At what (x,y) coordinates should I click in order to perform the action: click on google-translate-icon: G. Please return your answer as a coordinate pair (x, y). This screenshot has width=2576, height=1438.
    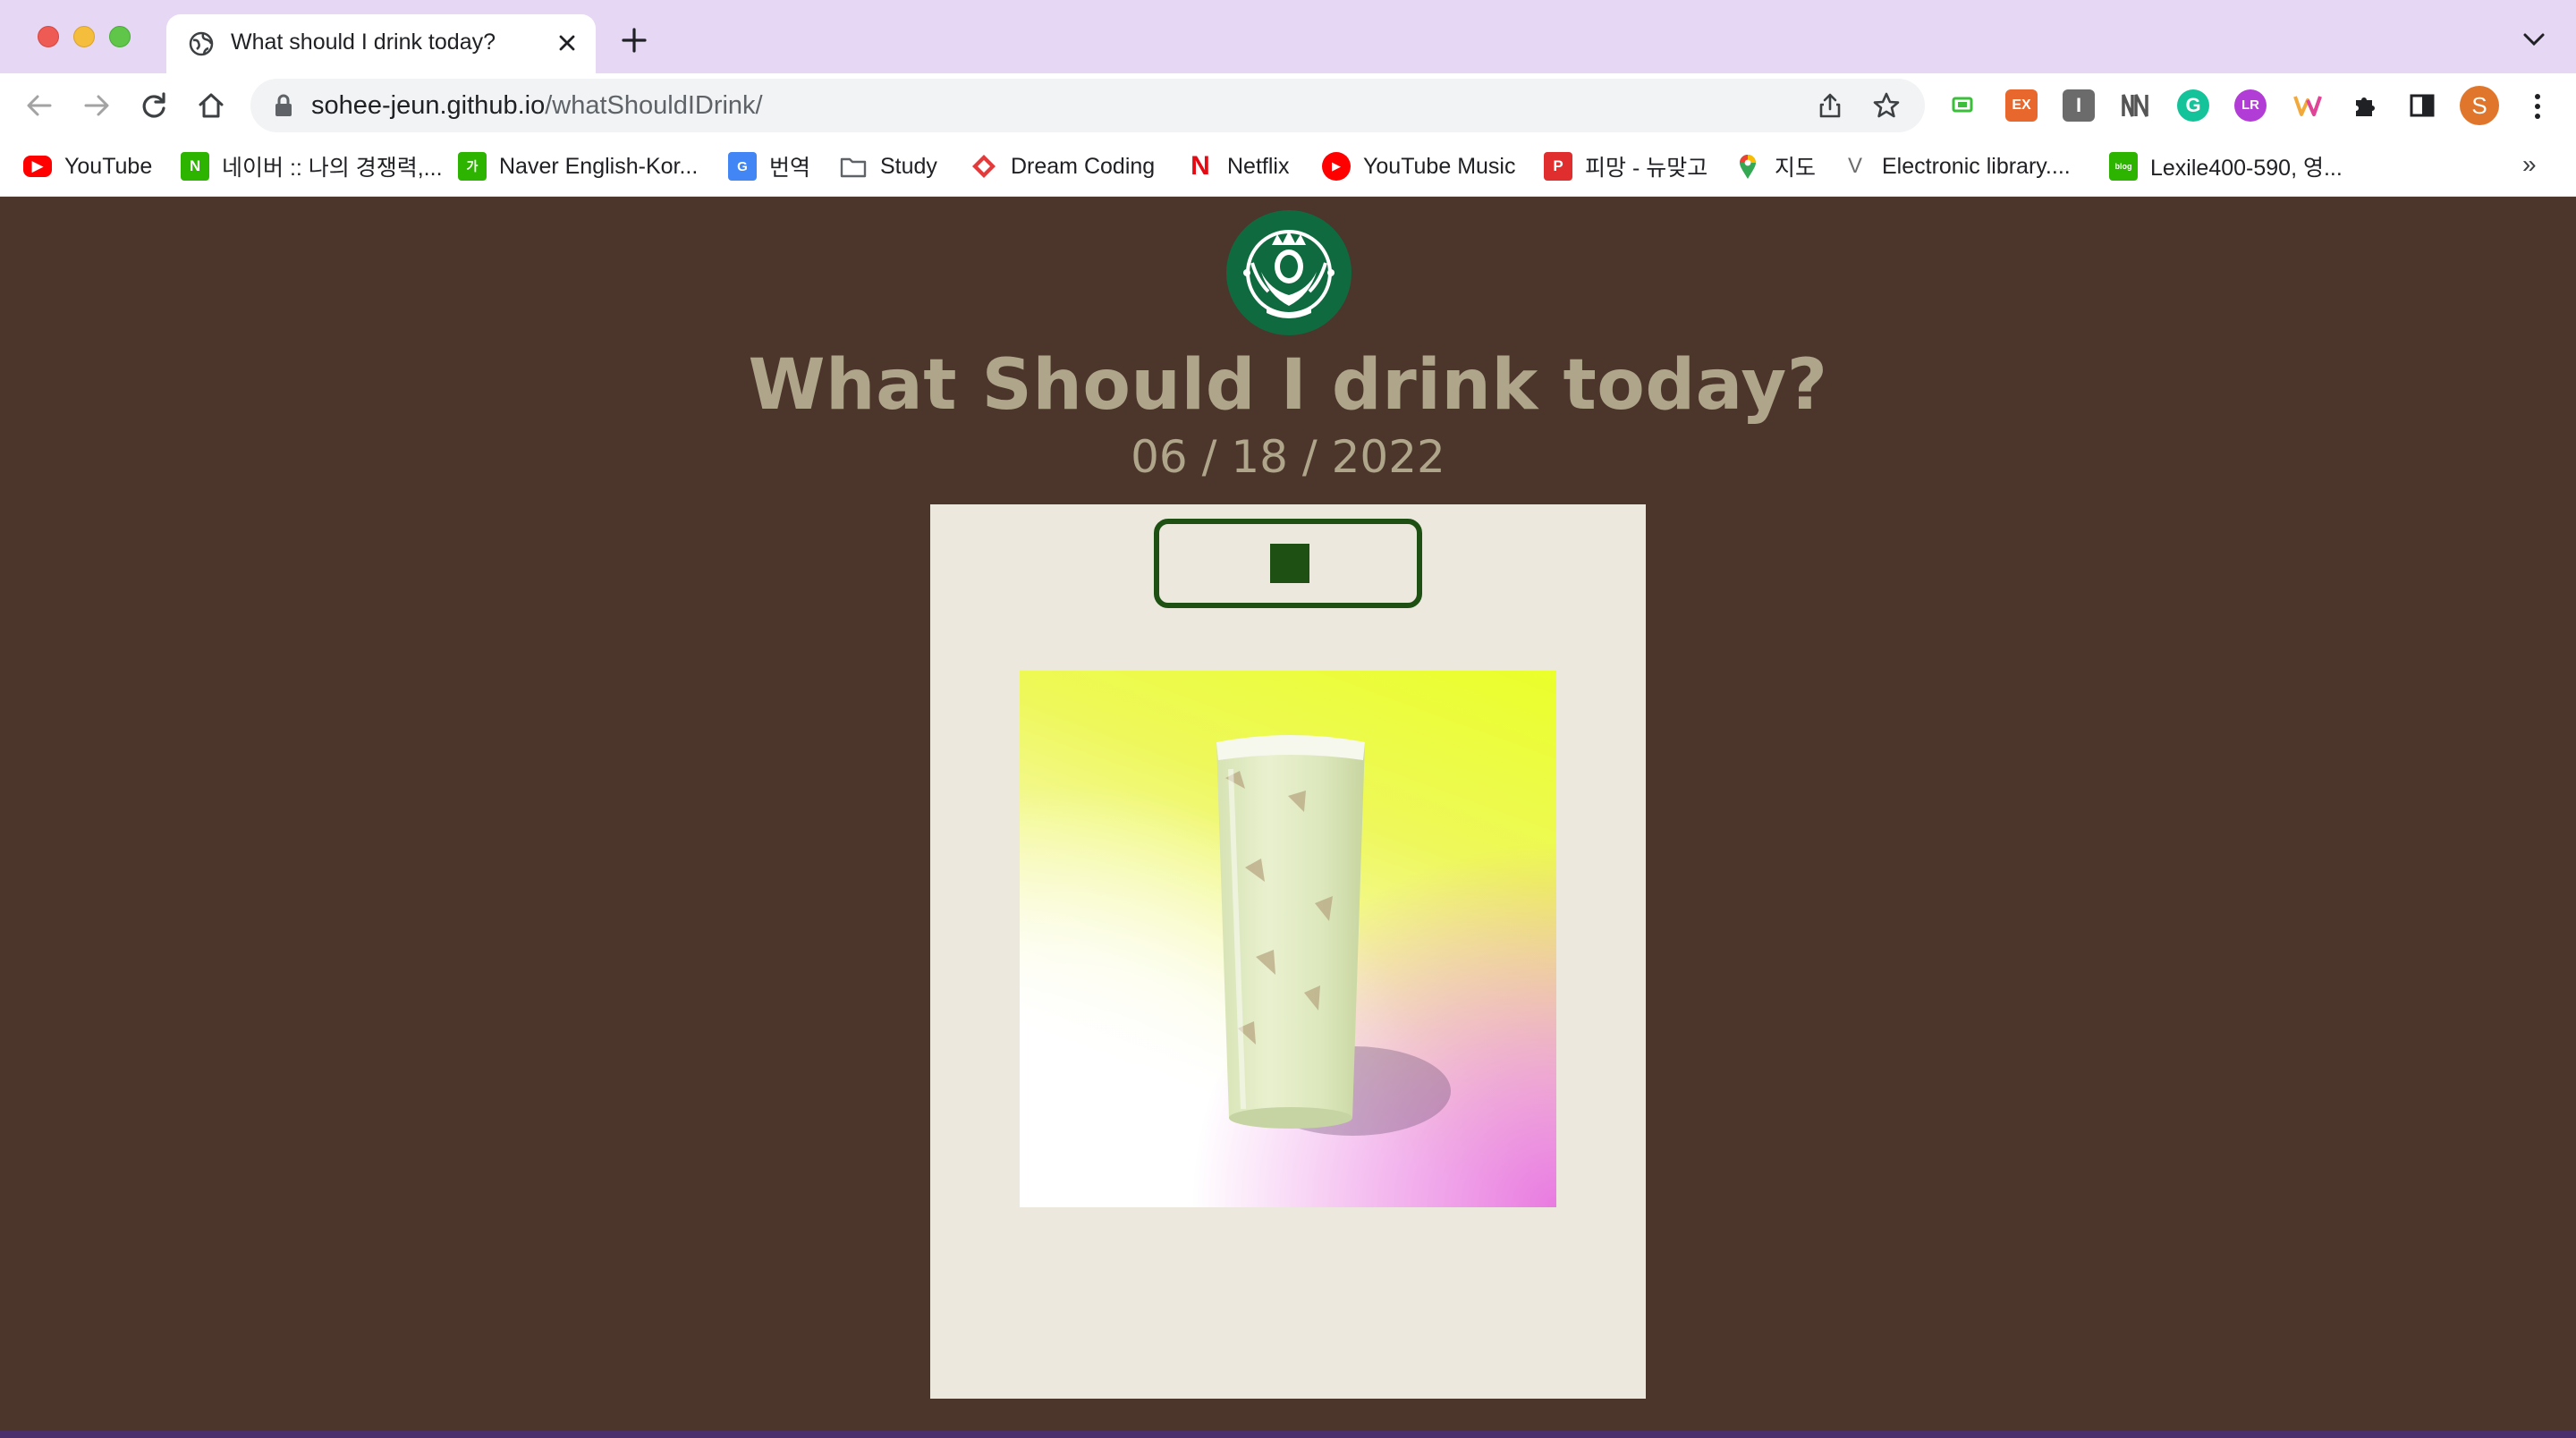
    Looking at the image, I should click on (742, 166).